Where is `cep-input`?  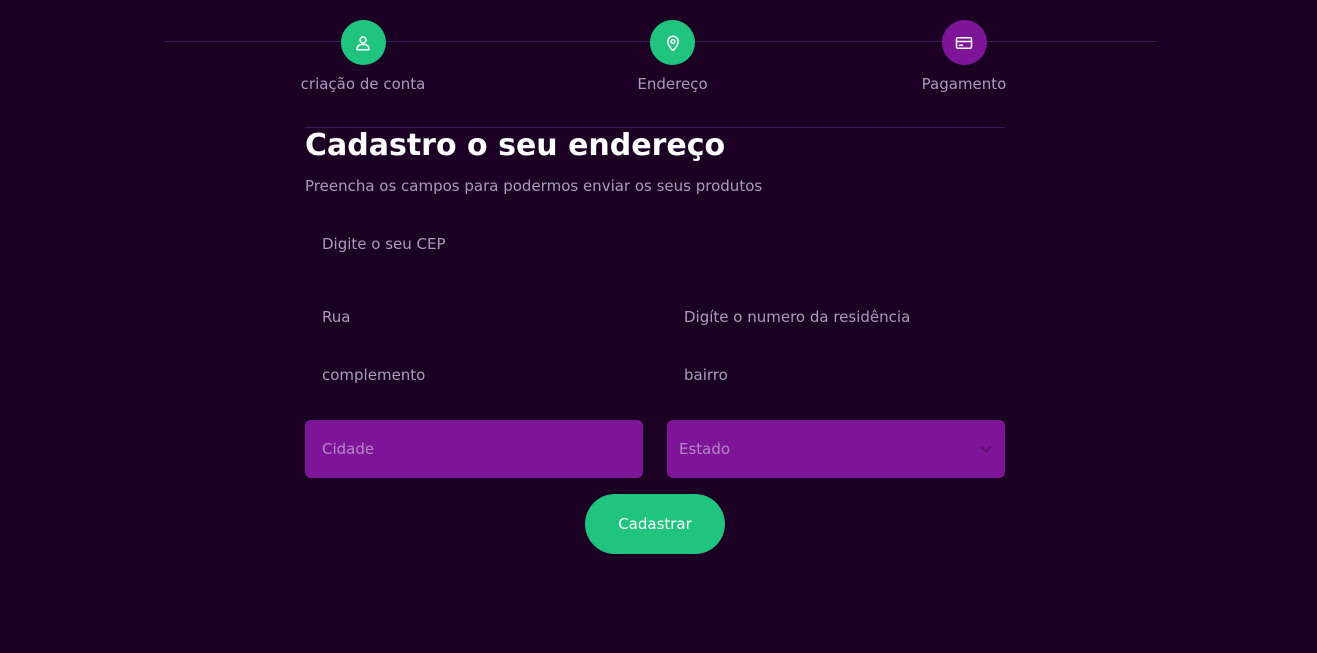 cep-input is located at coordinates (655, 244).